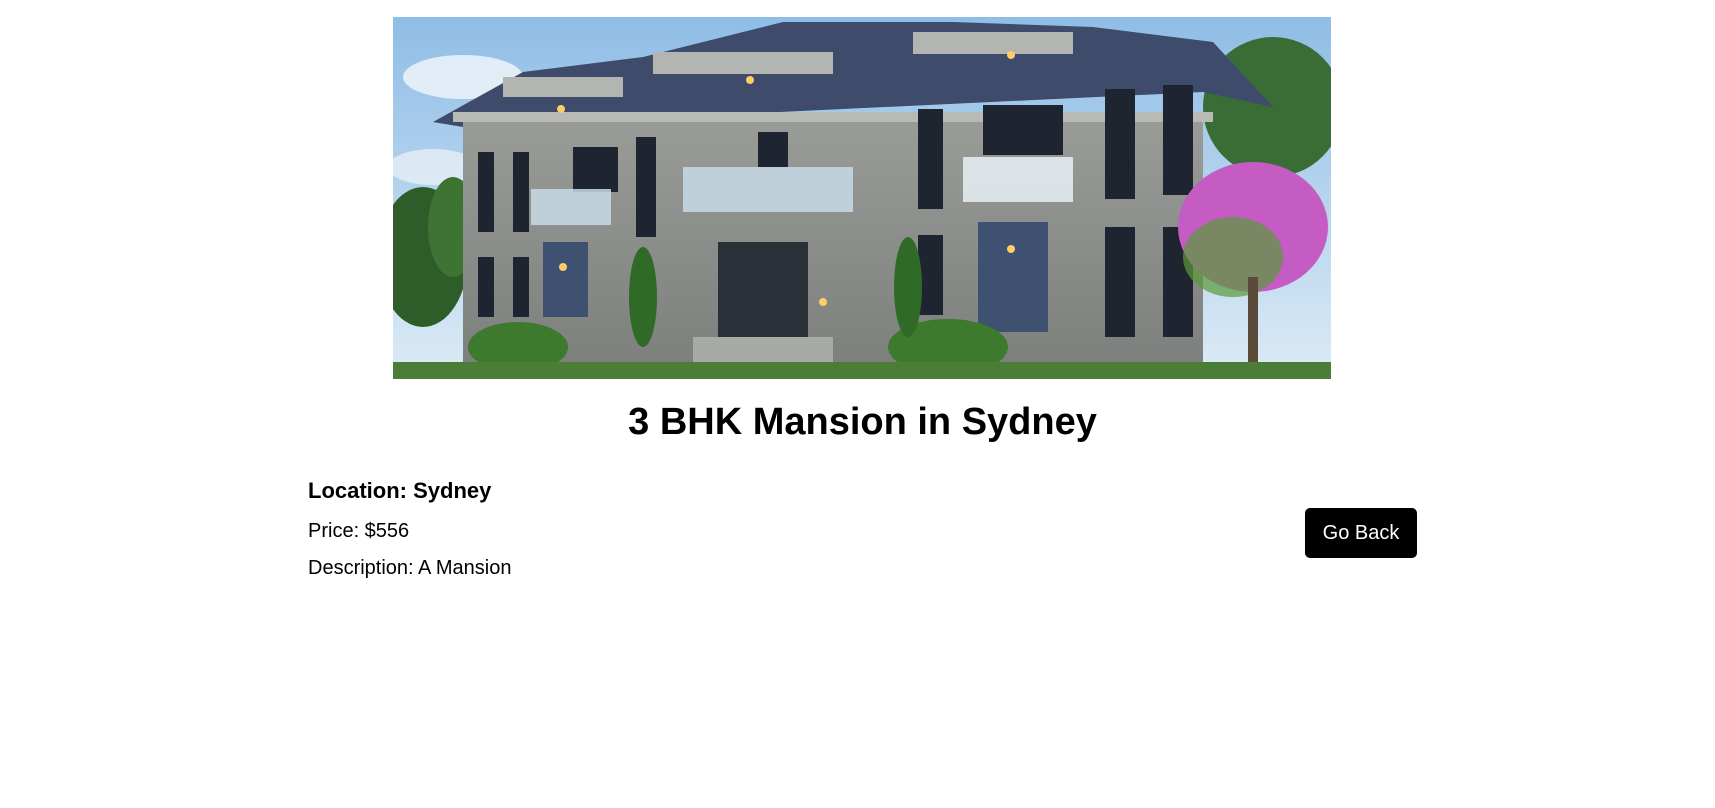 This screenshot has height=808, width=1715. I want to click on go-back-button: Go Back, so click(1361, 533).